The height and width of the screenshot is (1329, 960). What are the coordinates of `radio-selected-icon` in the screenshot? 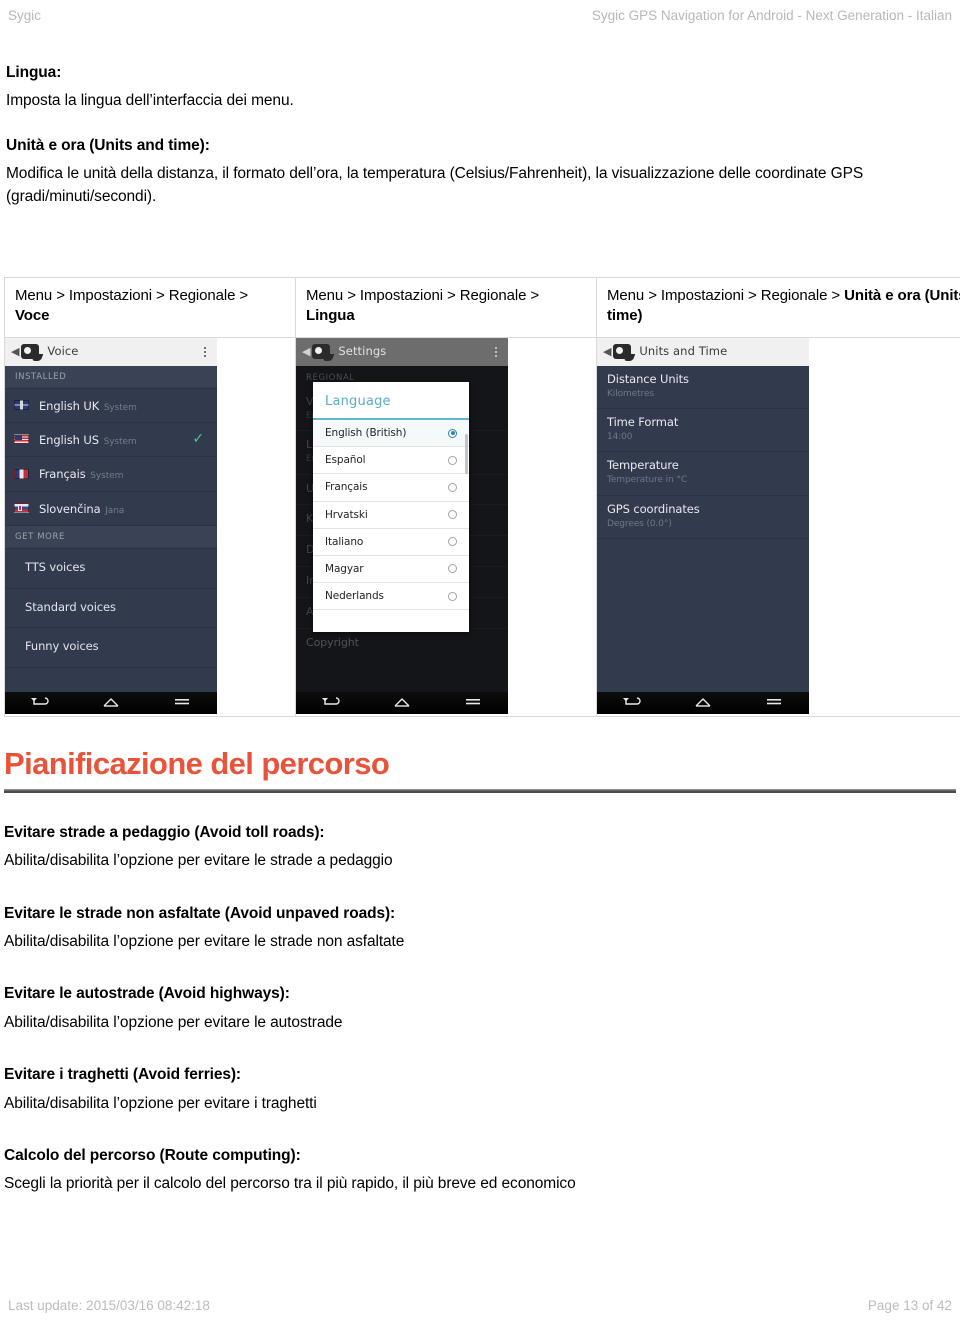 It's located at (452, 433).